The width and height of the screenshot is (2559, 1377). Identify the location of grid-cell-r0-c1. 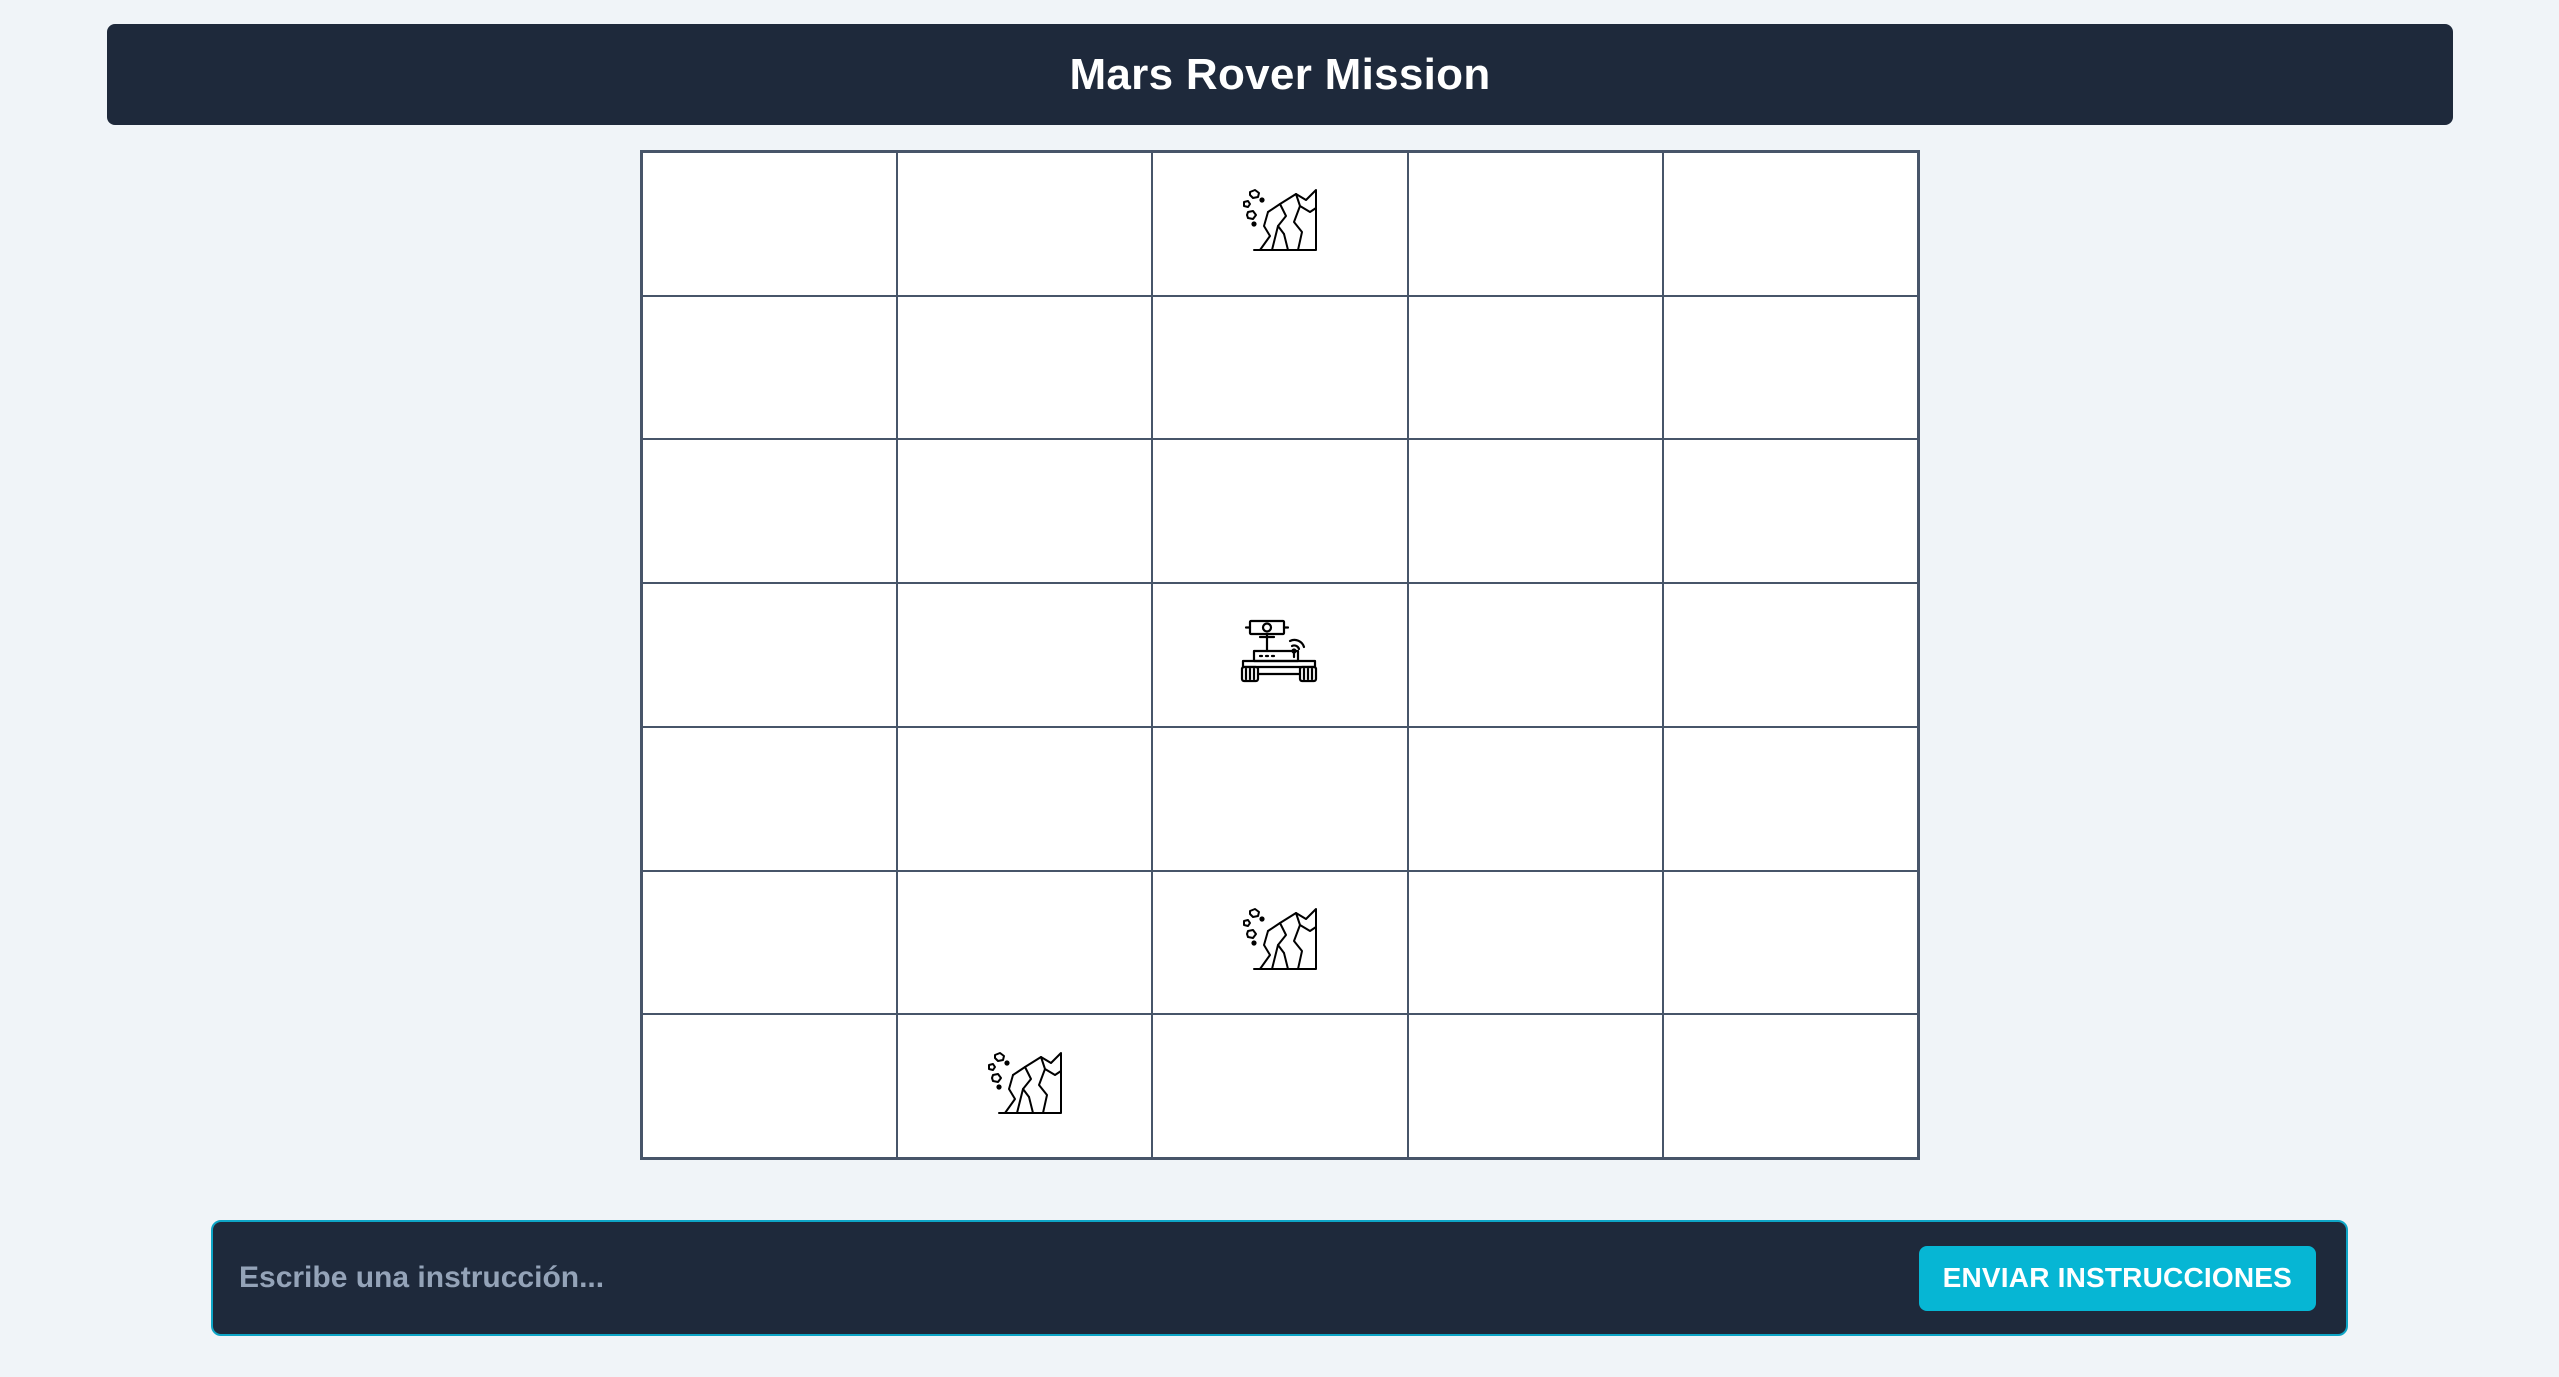
(1025, 224).